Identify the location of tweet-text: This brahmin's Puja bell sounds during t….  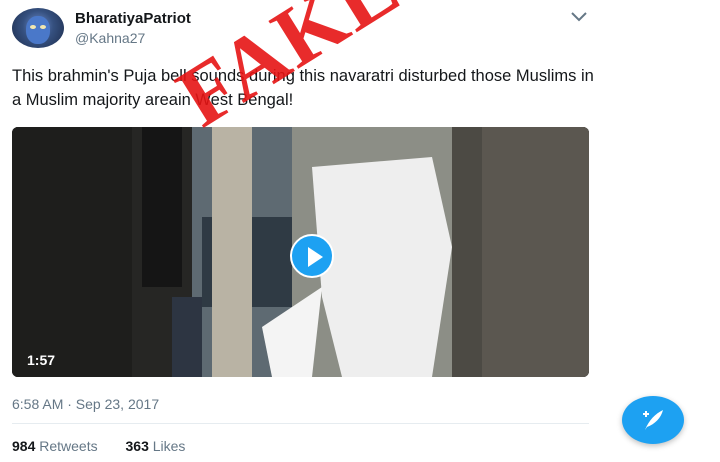
(303, 88).